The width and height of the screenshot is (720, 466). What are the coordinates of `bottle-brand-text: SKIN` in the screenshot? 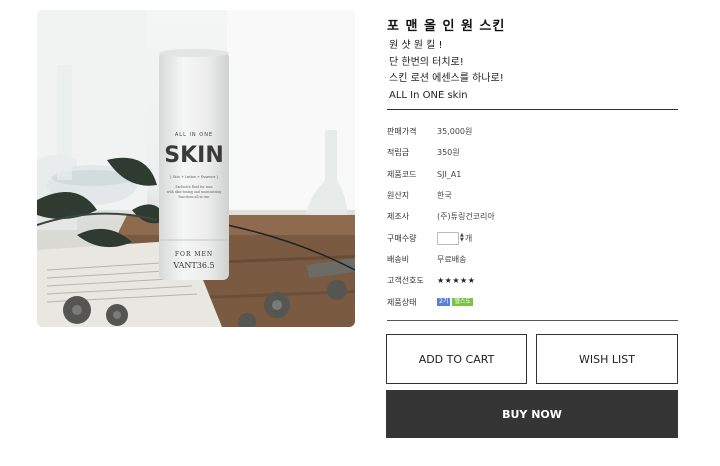 It's located at (194, 155).